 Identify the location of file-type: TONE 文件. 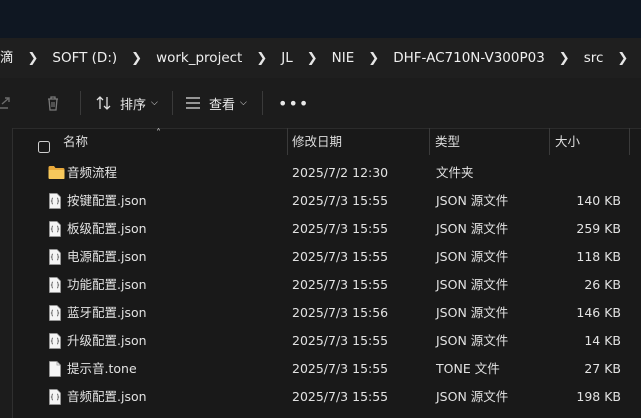
(468, 368).